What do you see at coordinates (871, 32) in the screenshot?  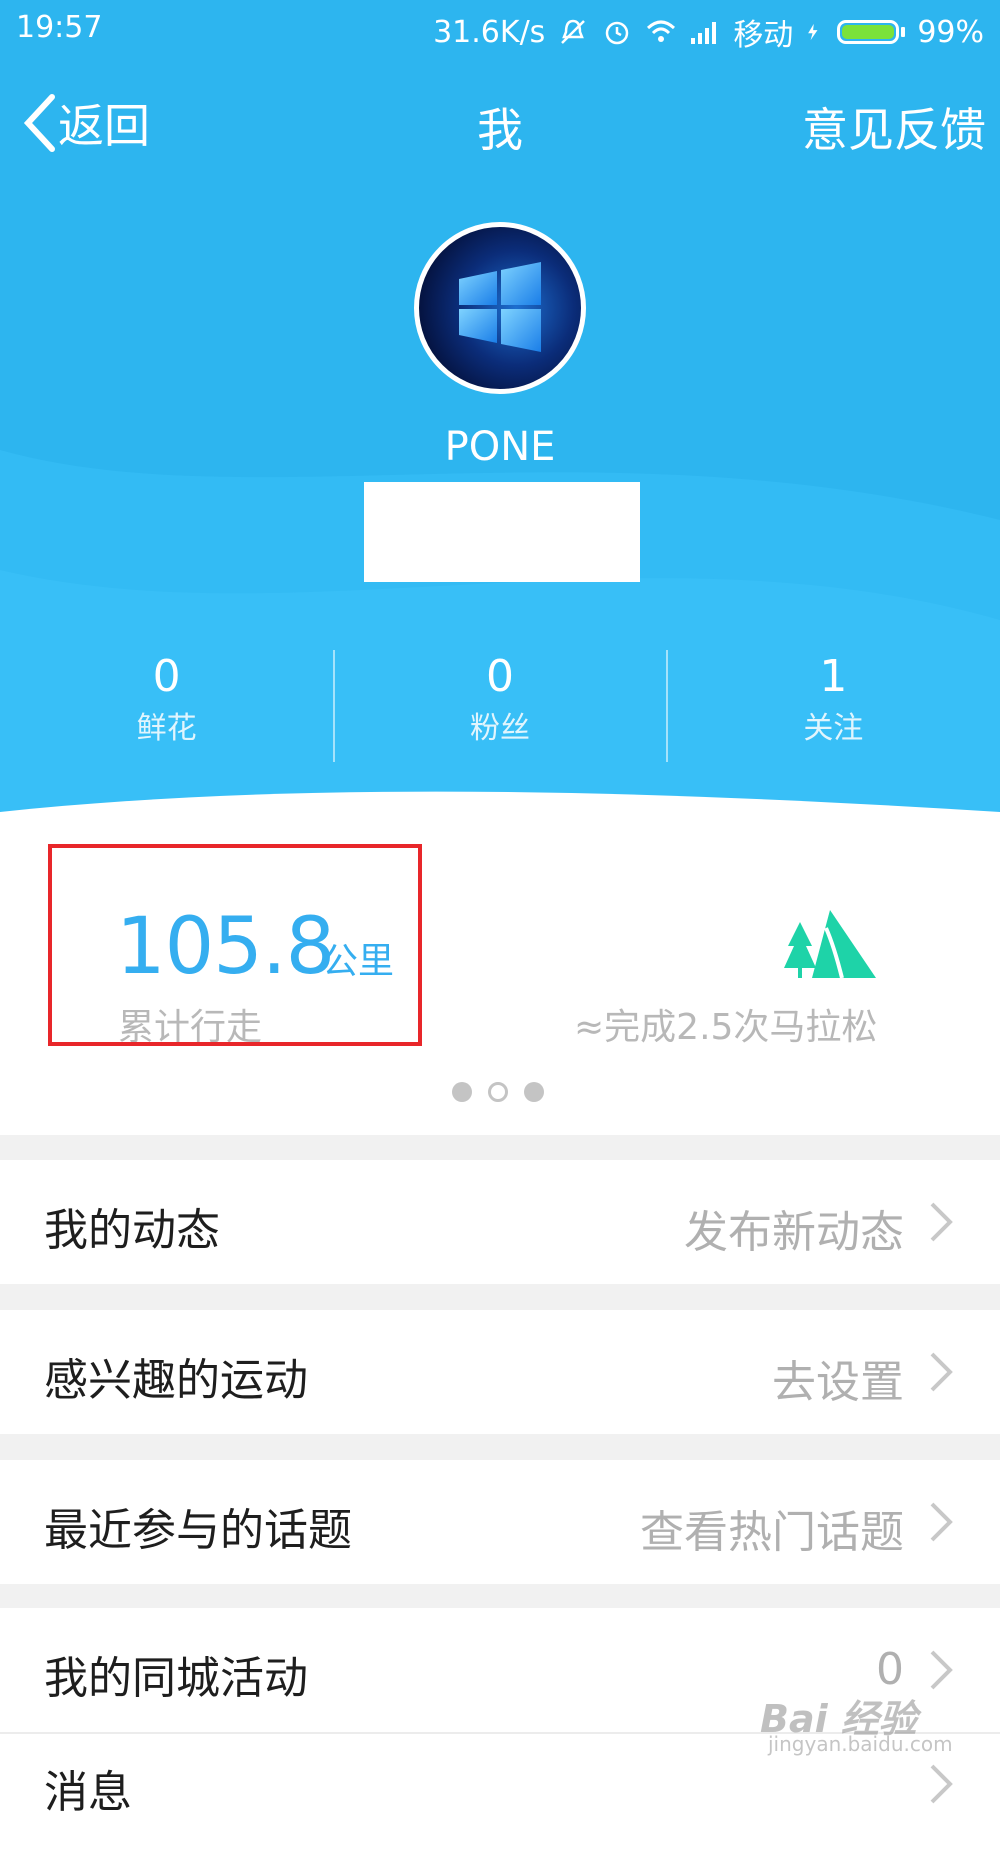 I see `battery-icon` at bounding box center [871, 32].